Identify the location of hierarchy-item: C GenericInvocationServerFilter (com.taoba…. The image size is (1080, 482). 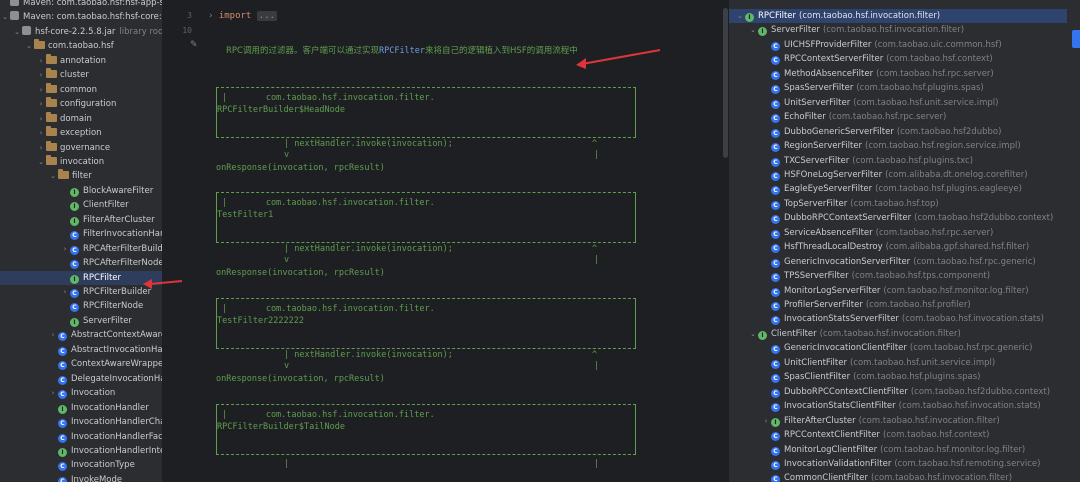
(898, 262).